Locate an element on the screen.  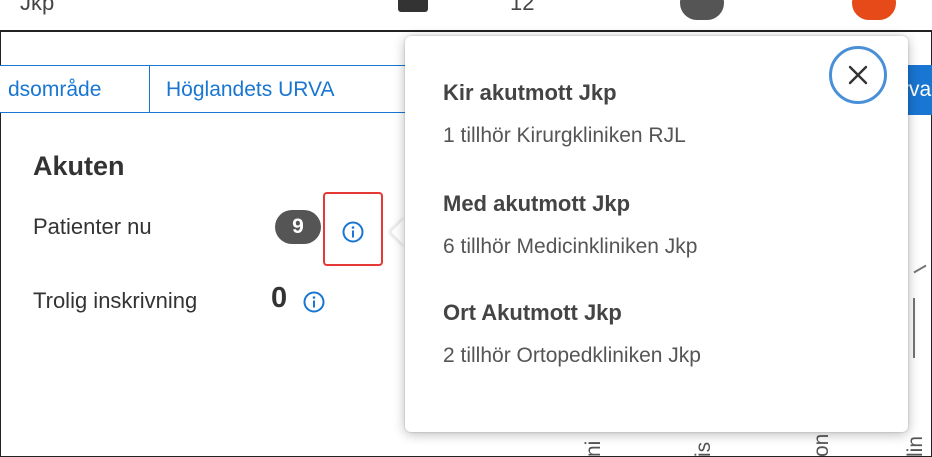
popover-item-detail: 2 tillhör Ortopedkliniken Jkp is located at coordinates (572, 355).